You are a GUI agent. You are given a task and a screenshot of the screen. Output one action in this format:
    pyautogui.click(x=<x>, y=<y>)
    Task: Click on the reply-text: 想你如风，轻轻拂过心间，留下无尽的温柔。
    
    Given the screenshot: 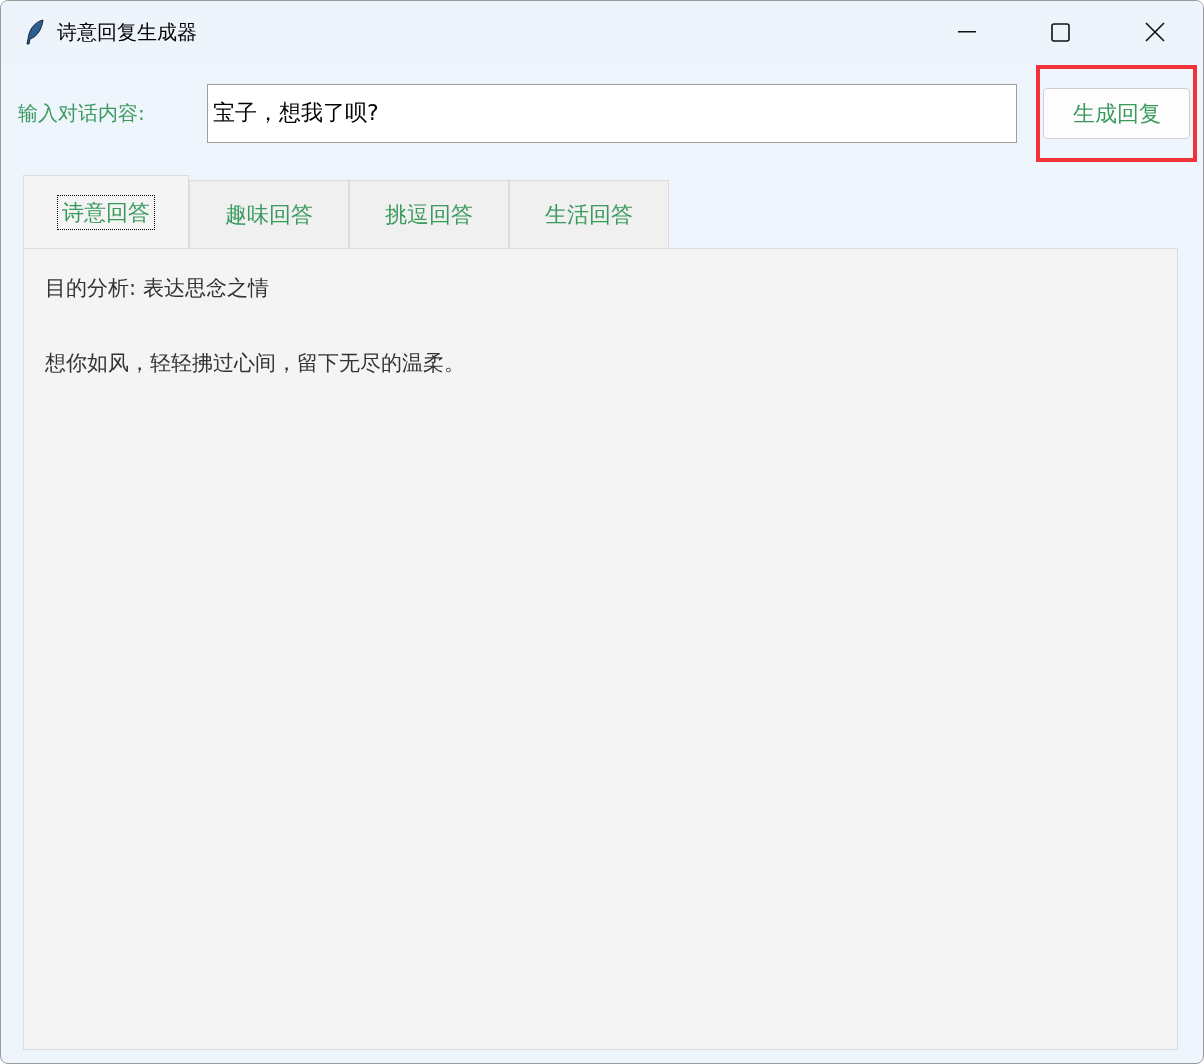 What is the action you would take?
    pyautogui.click(x=255, y=363)
    